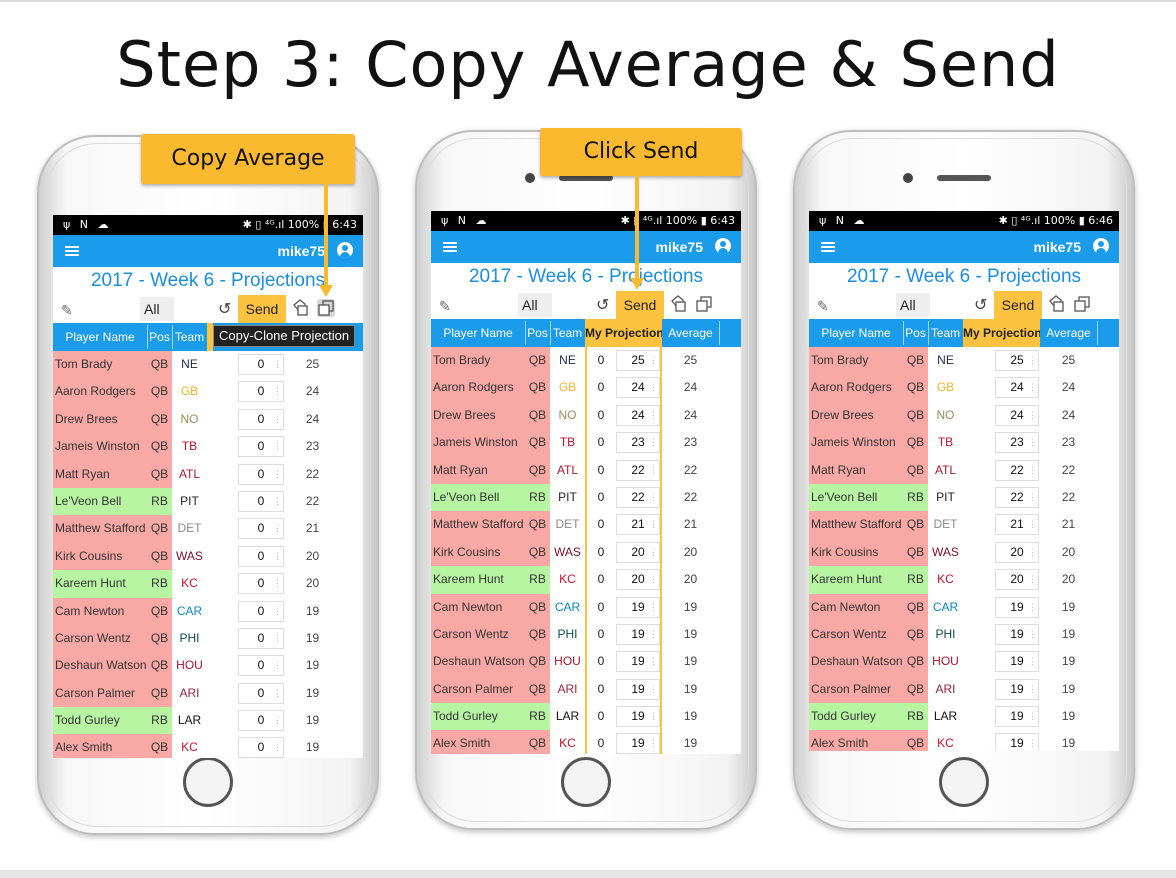 The image size is (1176, 878). I want to click on player-name: Matthew Stafford, so click(100, 529).